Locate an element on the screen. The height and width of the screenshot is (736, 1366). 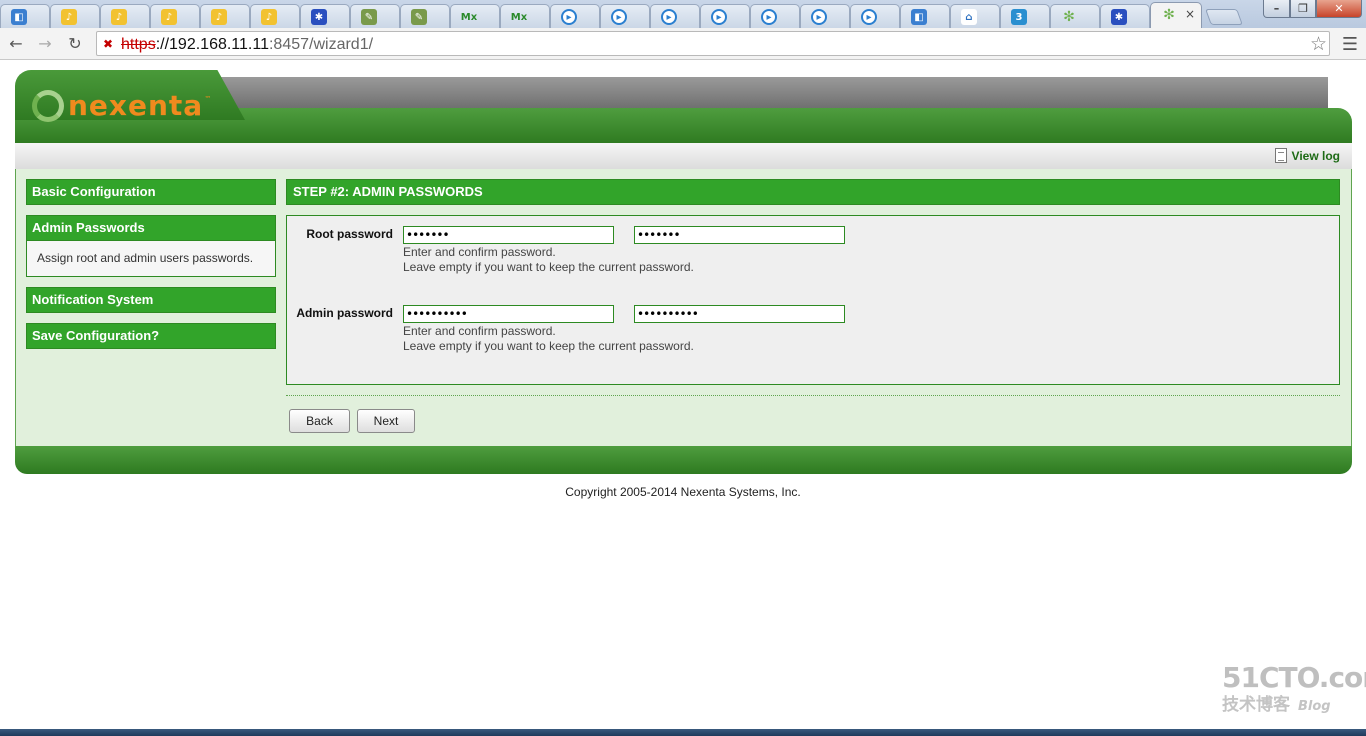
back-button: Back is located at coordinates (319, 421).